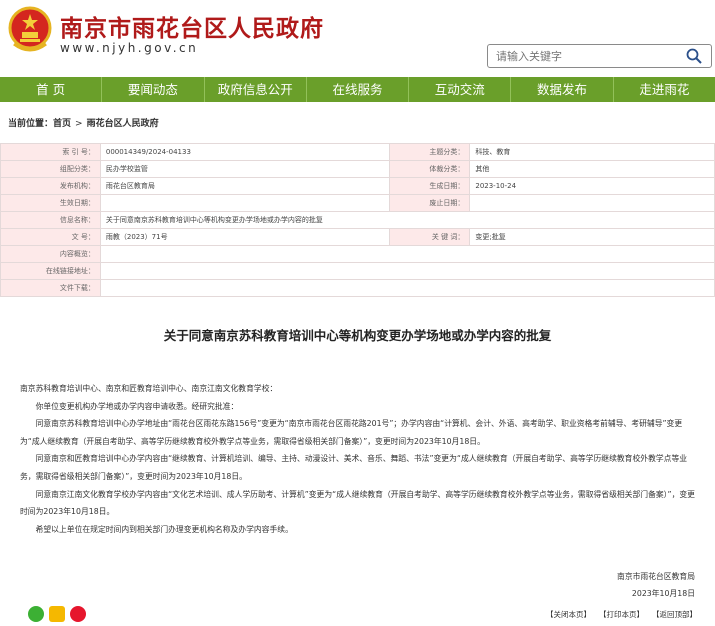 This screenshot has height=626, width=715. I want to click on site-header: 南京市雨花台区人民政府 www.njyh.gov.cn, so click(357, 37).